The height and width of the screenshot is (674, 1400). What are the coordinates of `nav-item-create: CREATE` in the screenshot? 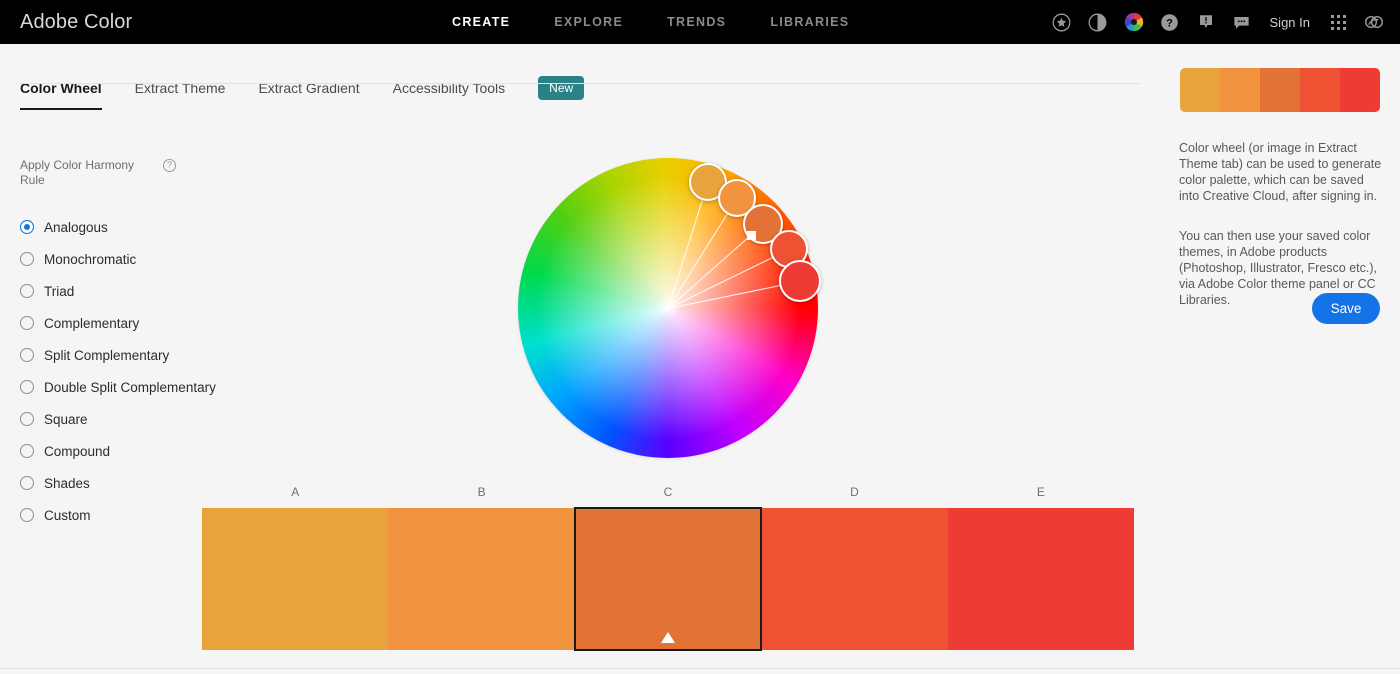 It's located at (481, 22).